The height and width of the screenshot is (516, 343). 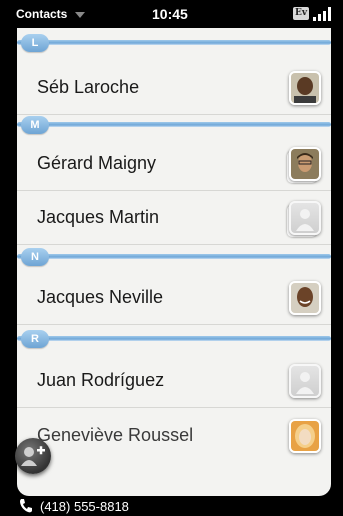 I want to click on app-menu: Contacts, so click(x=53, y=14).